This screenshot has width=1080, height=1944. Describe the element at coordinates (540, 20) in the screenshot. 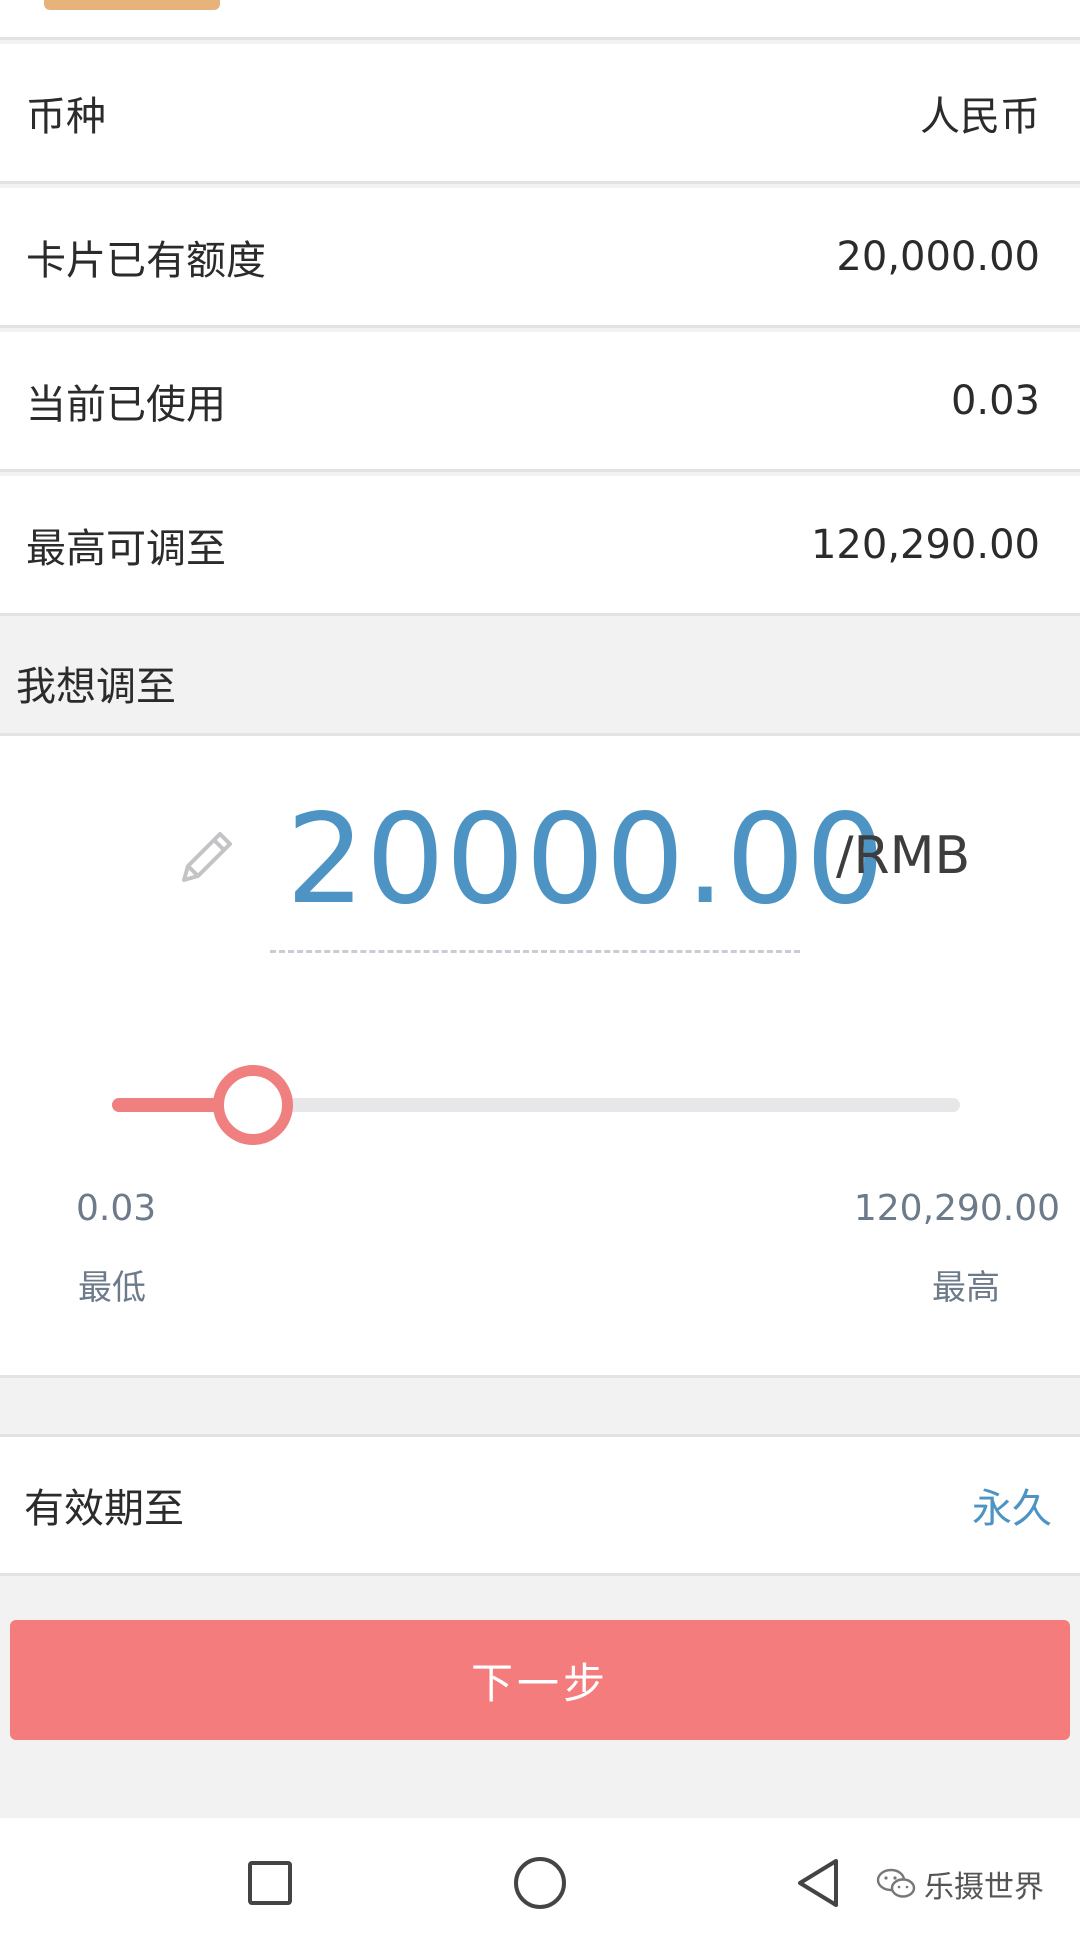

I see `top-card-area` at that location.